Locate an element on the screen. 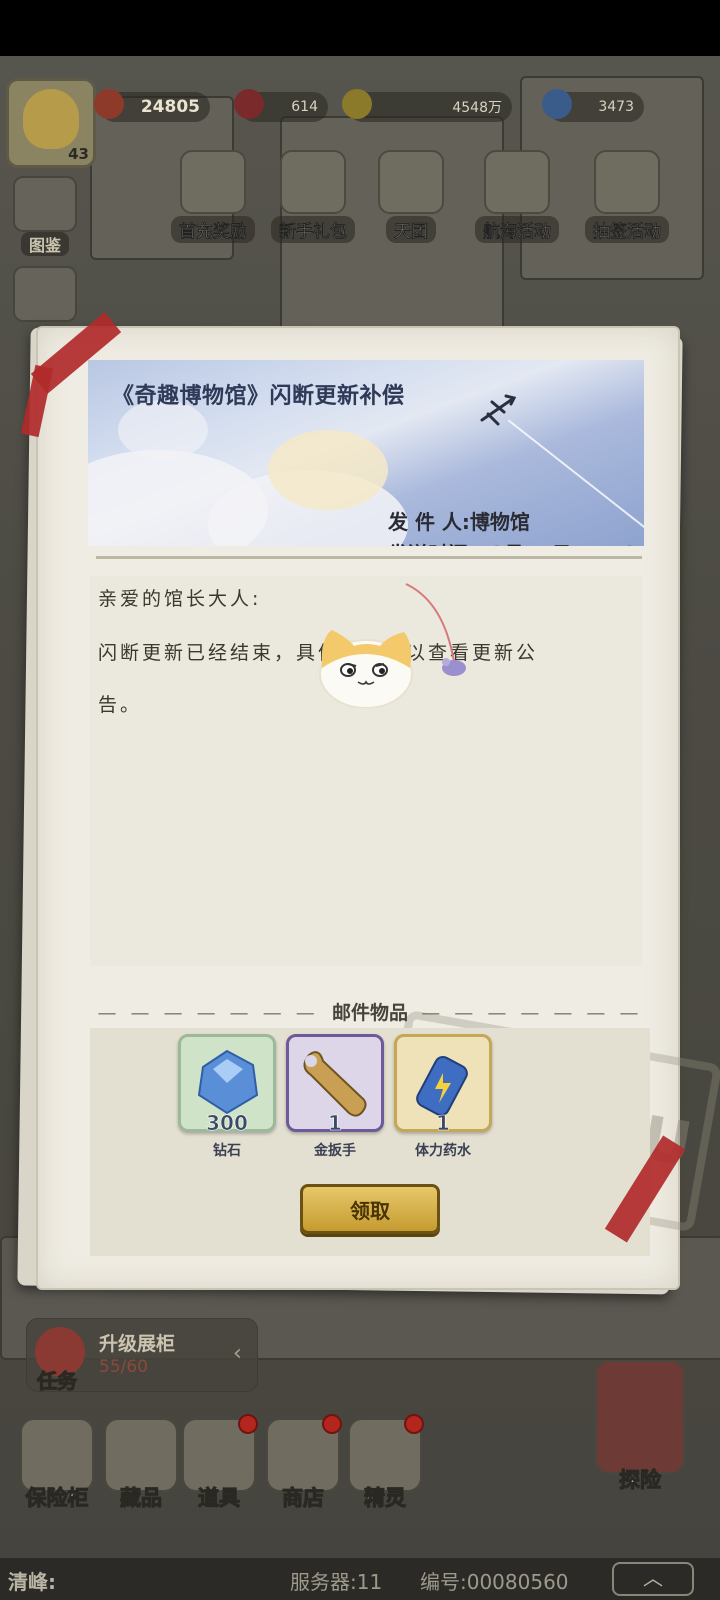 Image resolution: width=720 pixels, height=1600 pixels. attachment-item-diamond: 300 钻石 is located at coordinates (227, 1097).